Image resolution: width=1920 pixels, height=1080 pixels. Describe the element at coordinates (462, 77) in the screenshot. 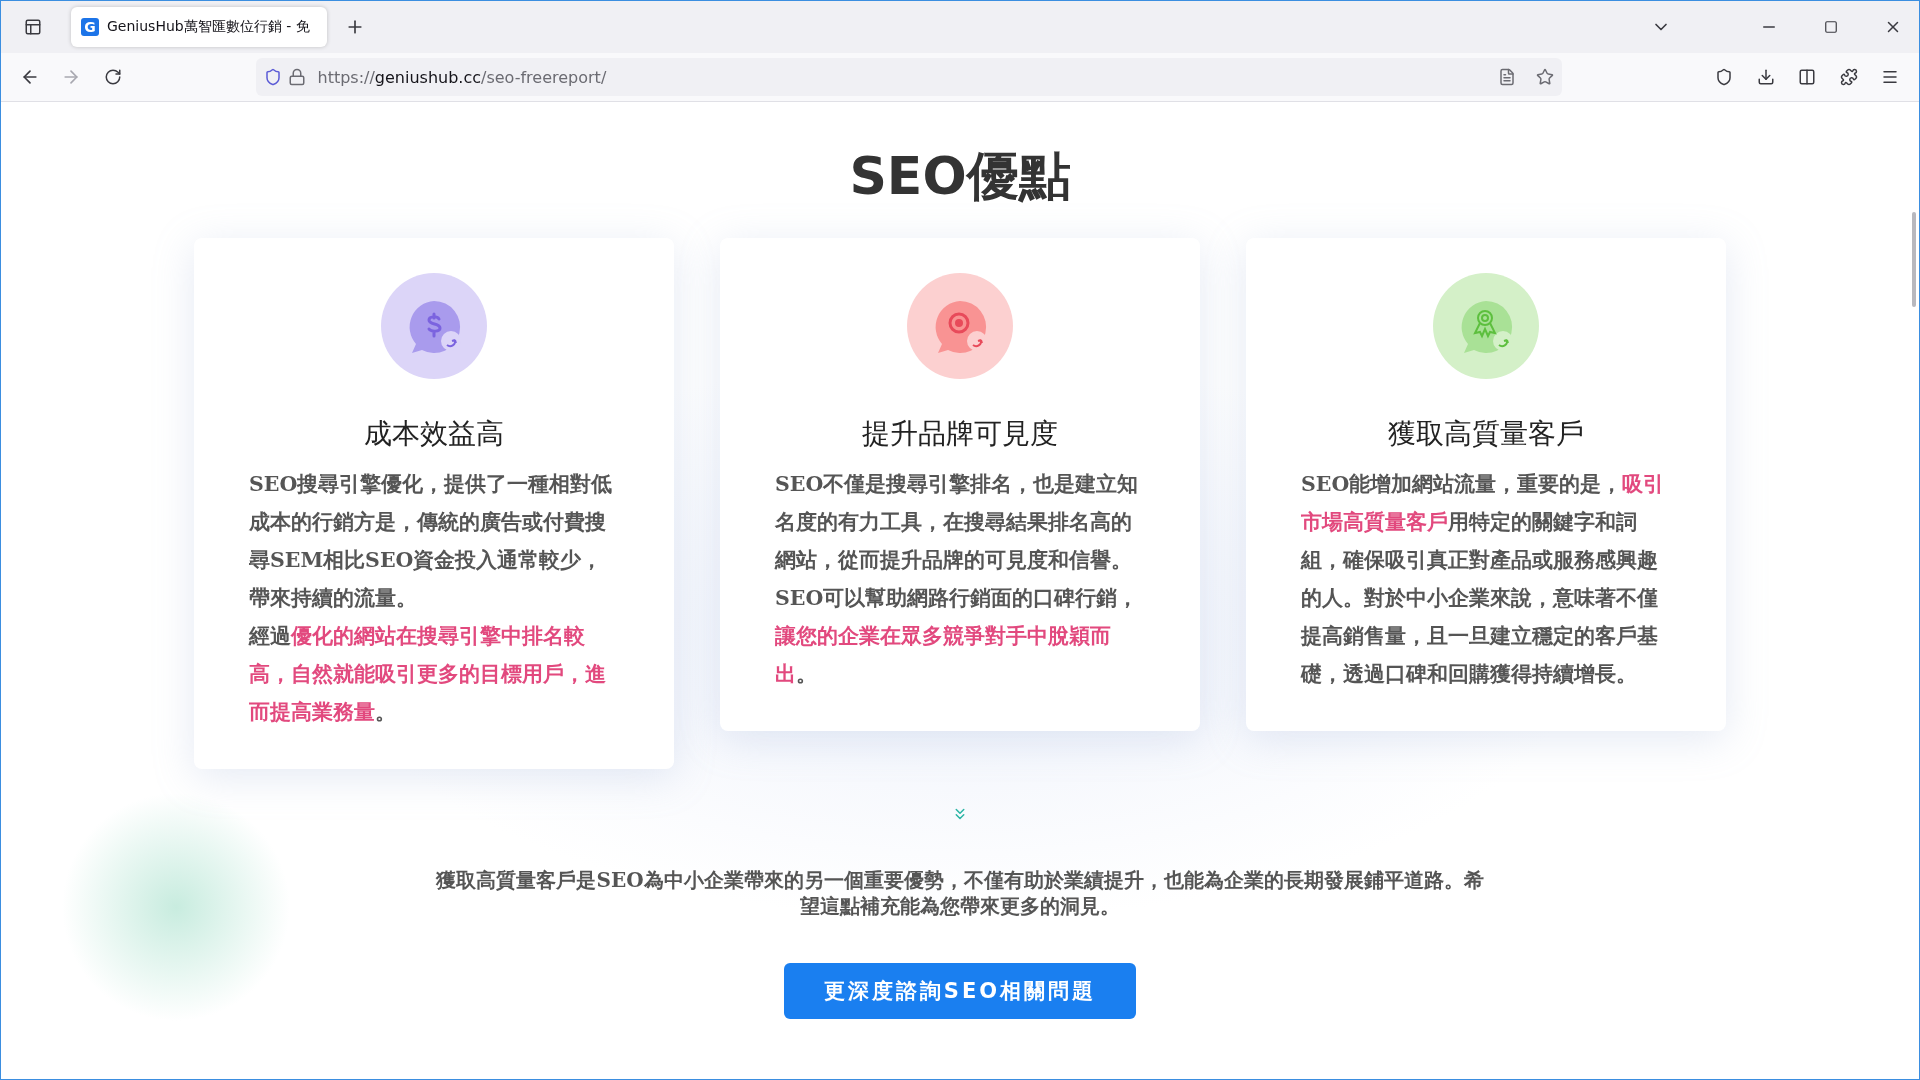

I see `url-text: https://geniushub.cc/seo-freereport/` at that location.